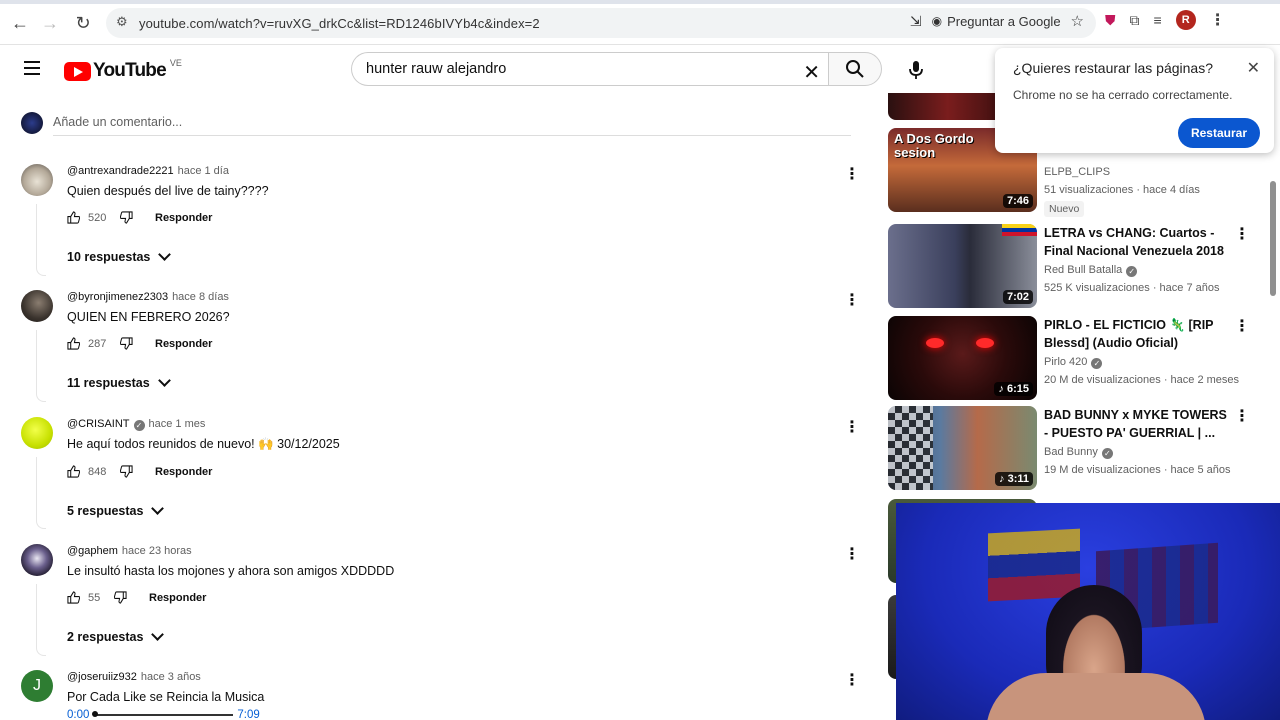  What do you see at coordinates (1132, 288) in the screenshot?
I see `video-meta: 525 K visualizaciones · hace 7 años` at bounding box center [1132, 288].